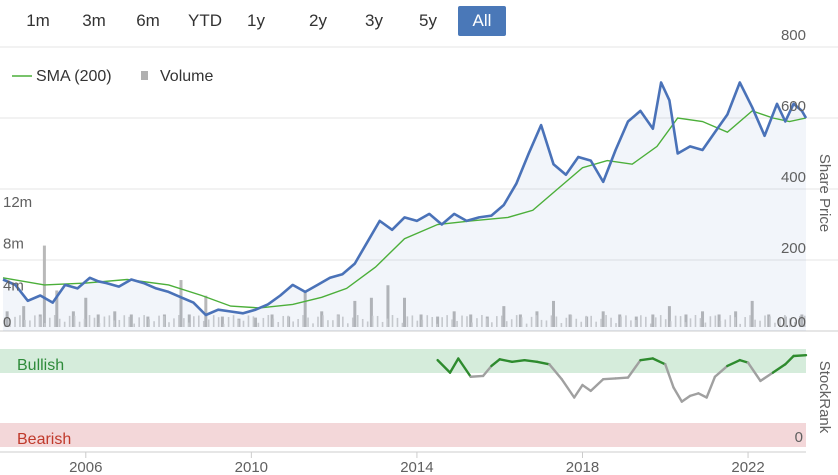 The image size is (838, 475). I want to click on volume-tick-label: 4m, so click(13, 285).